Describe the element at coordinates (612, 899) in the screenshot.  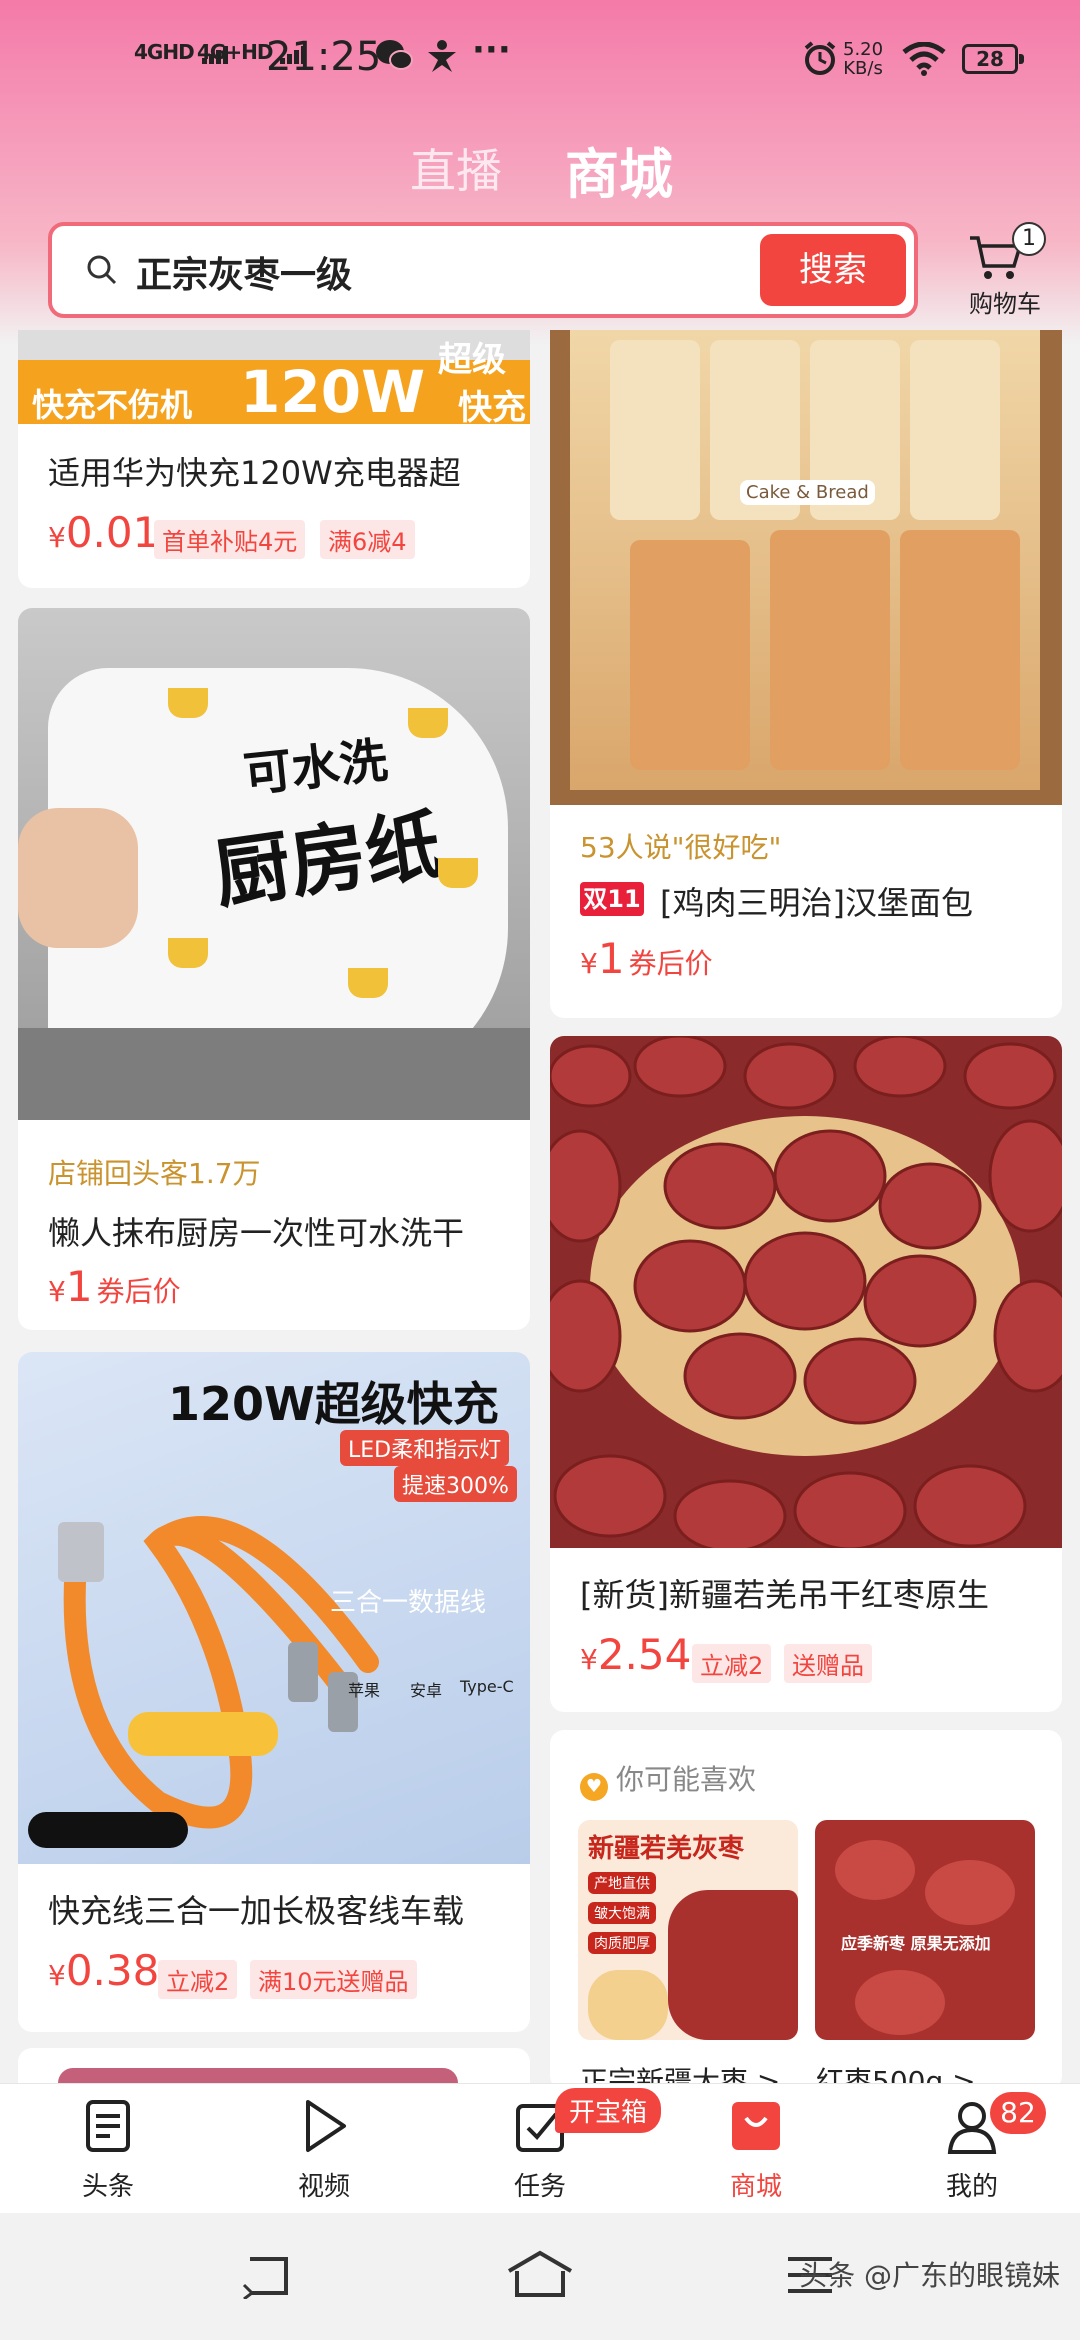
I see `double11-badge: 双11` at that location.